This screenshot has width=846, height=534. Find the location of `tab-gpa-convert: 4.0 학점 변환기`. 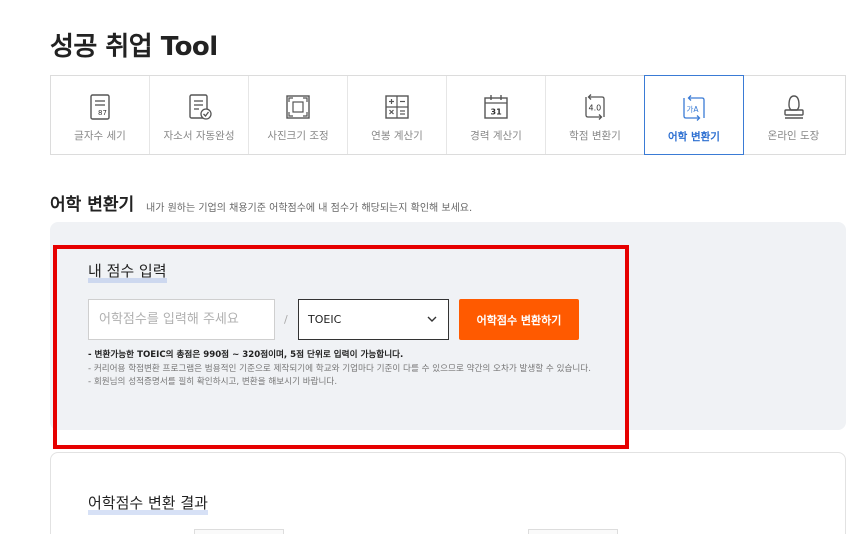

tab-gpa-convert: 4.0 학점 변환기 is located at coordinates (595, 115).